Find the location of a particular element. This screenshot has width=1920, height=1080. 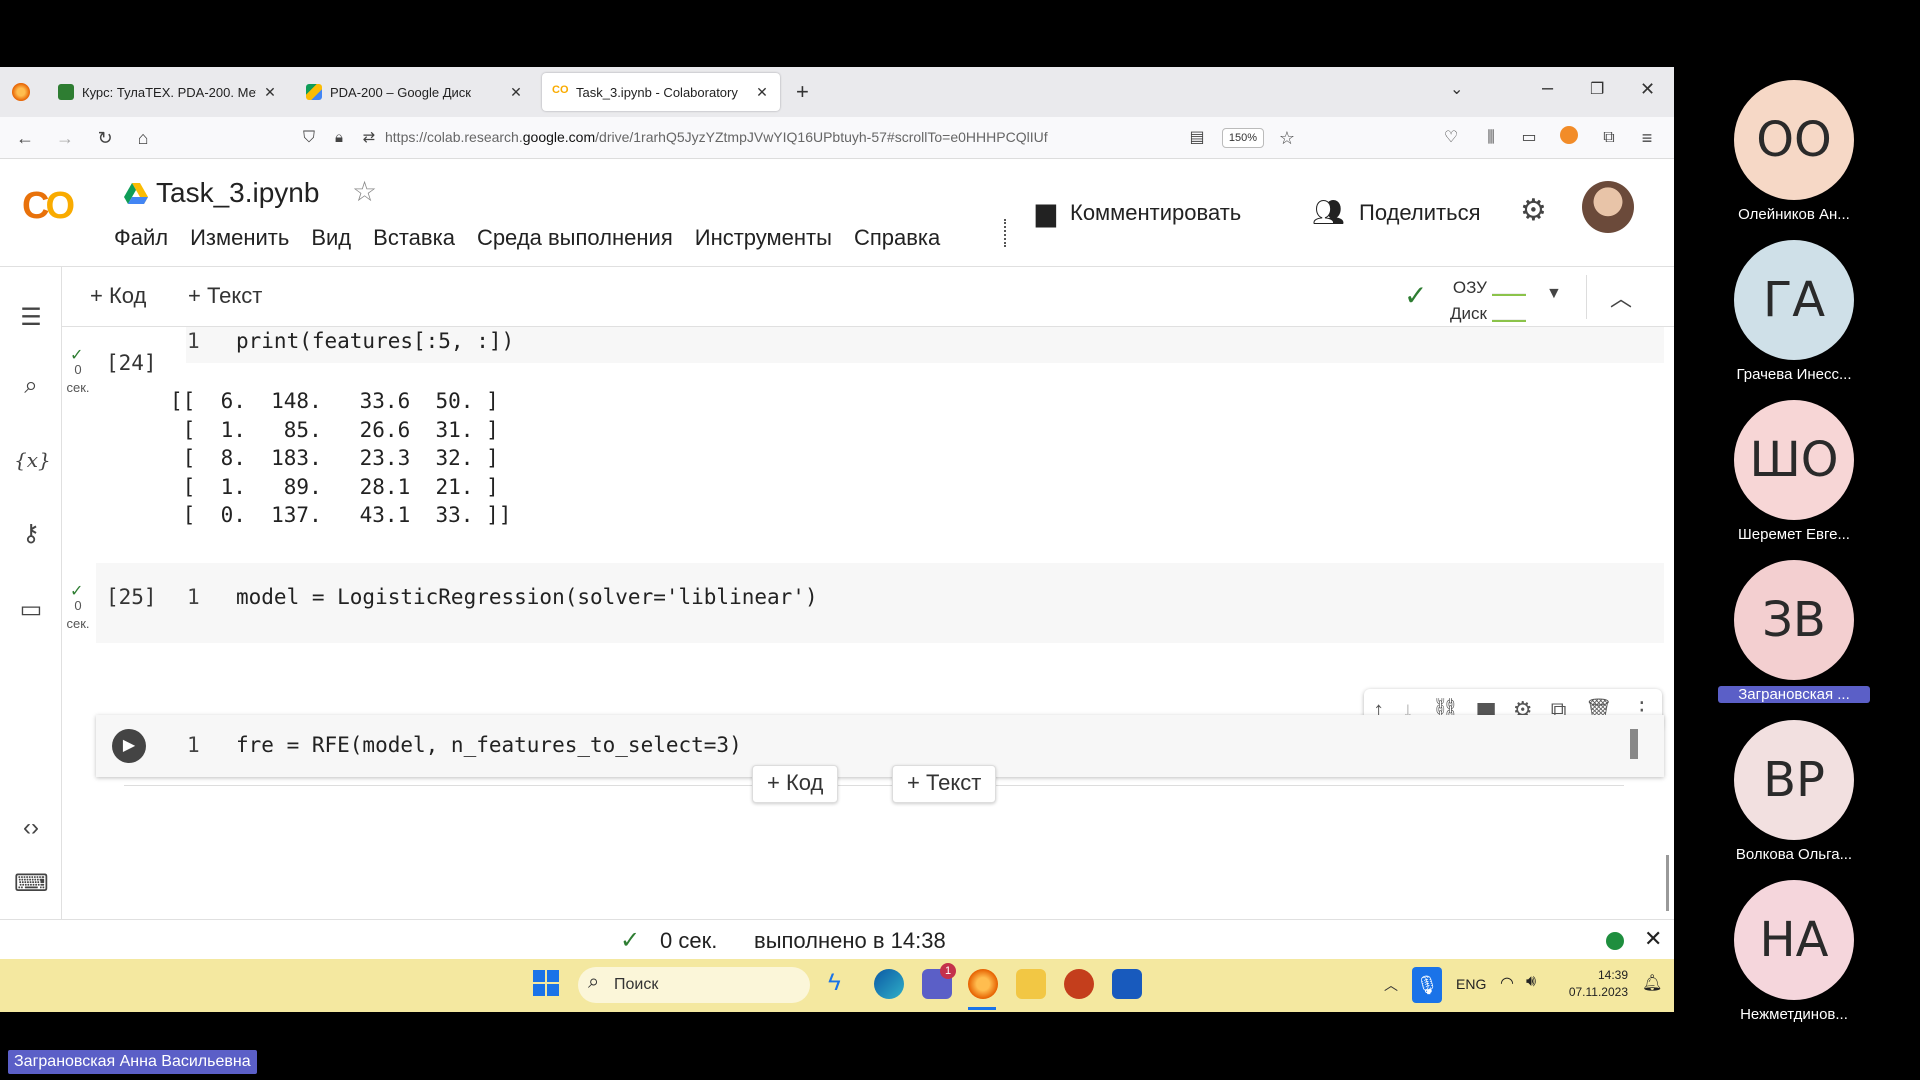

notifications-icon: 🔔︎ is located at coordinates (1652, 983).